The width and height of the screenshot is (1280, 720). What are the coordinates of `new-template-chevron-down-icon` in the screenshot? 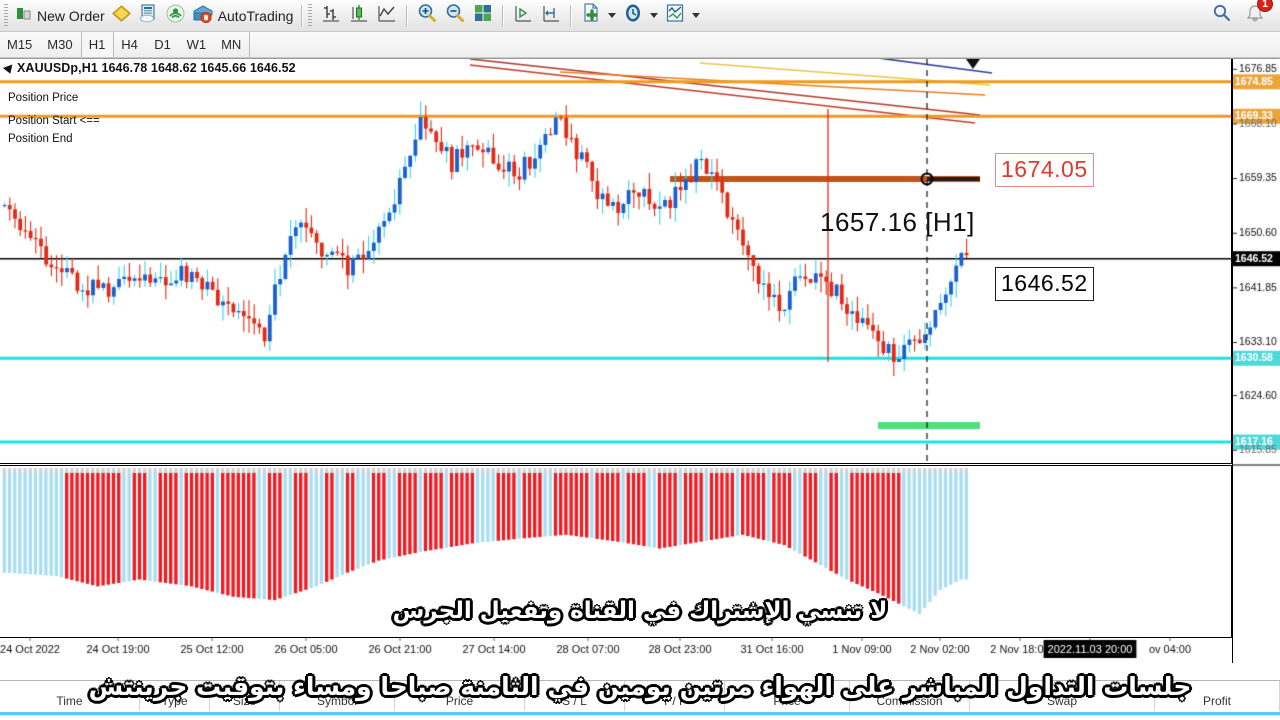 It's located at (612, 15).